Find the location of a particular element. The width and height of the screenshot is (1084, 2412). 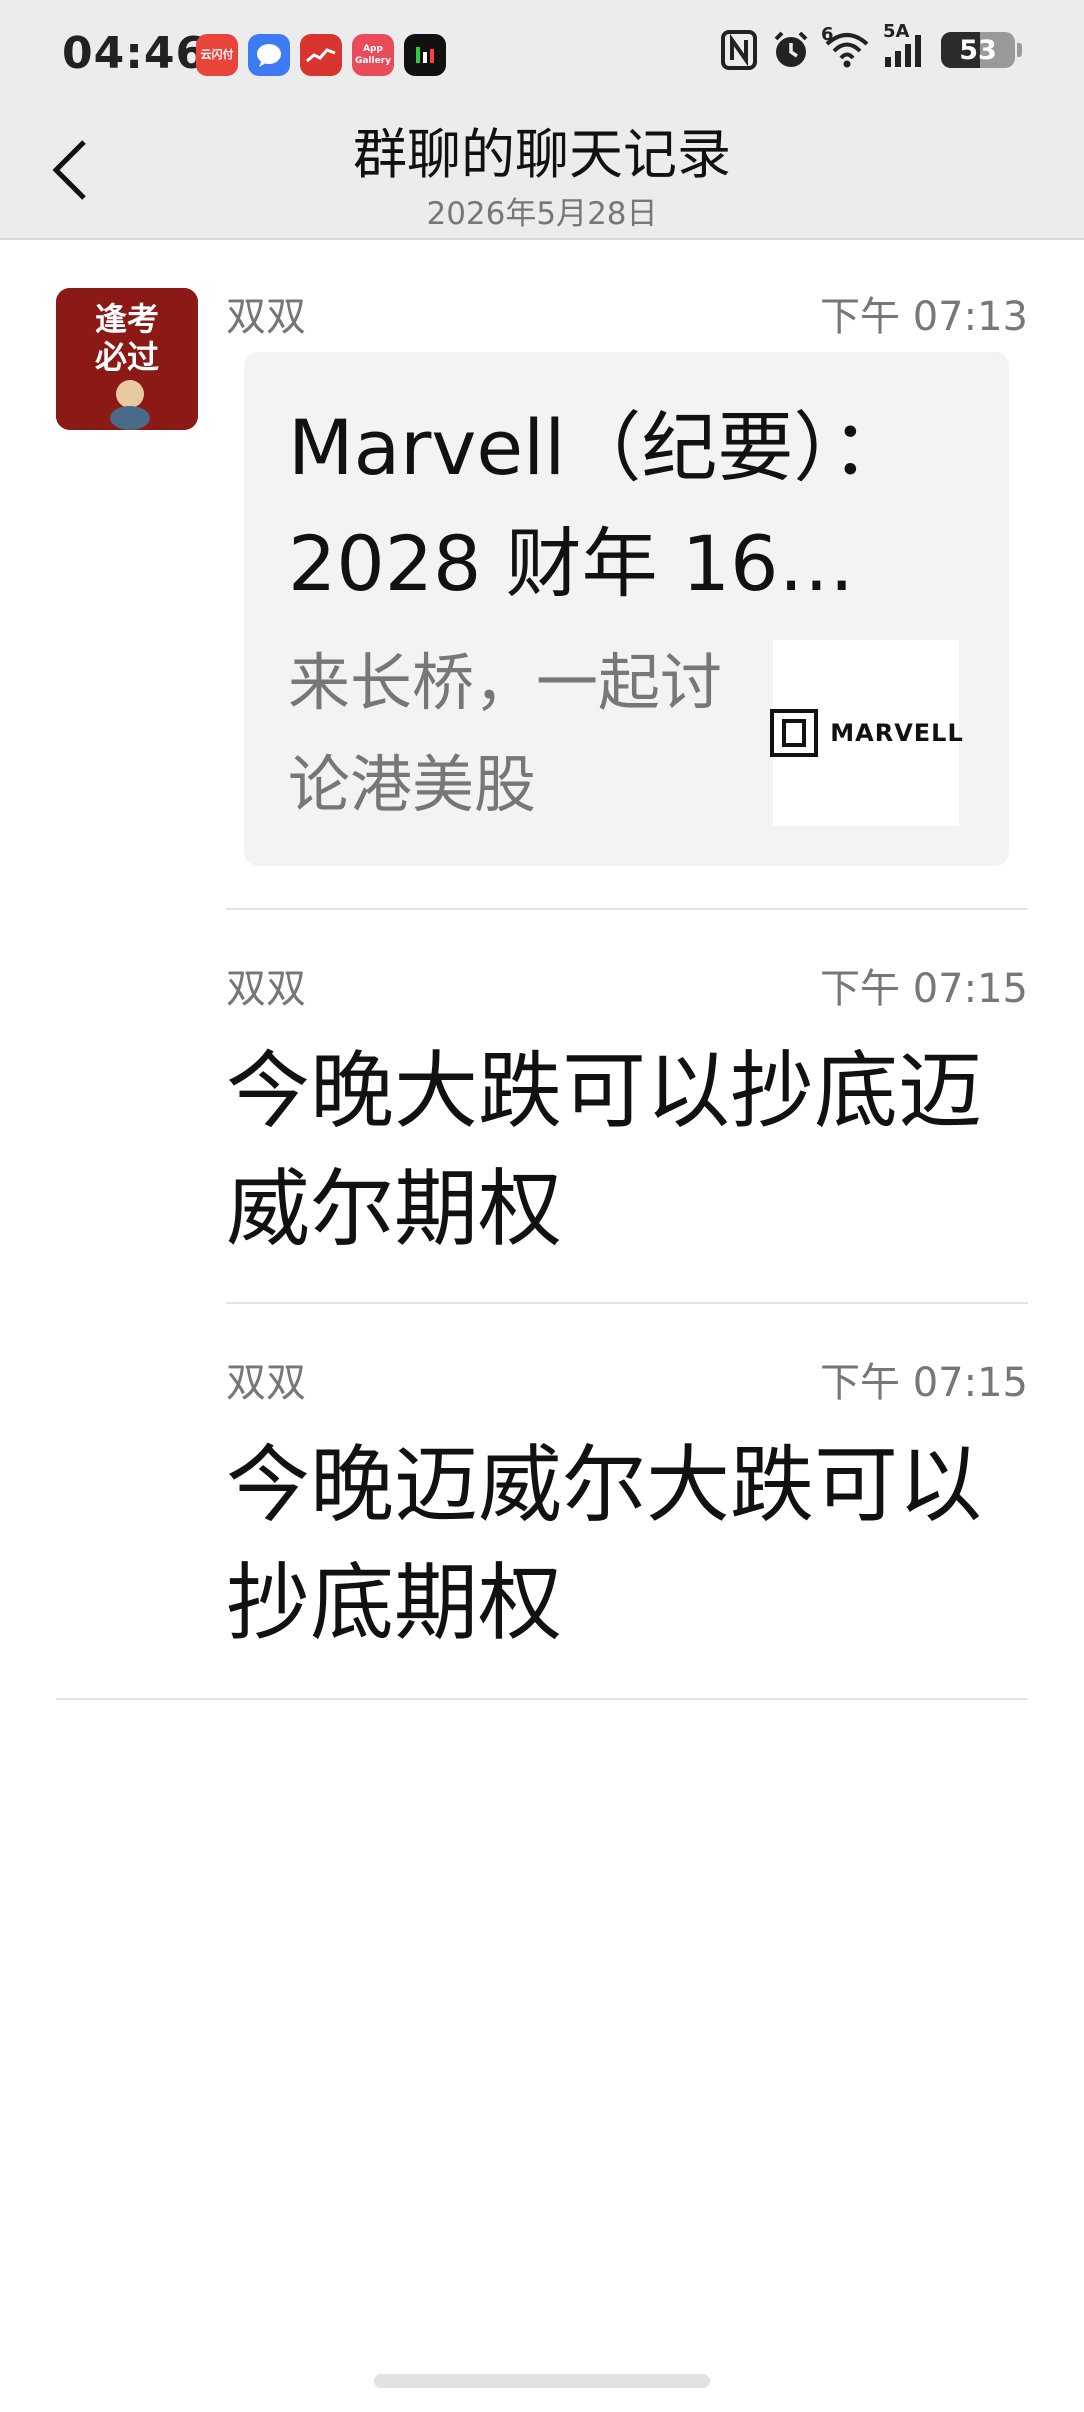

wifi-icon: 6 is located at coordinates (845, 46).